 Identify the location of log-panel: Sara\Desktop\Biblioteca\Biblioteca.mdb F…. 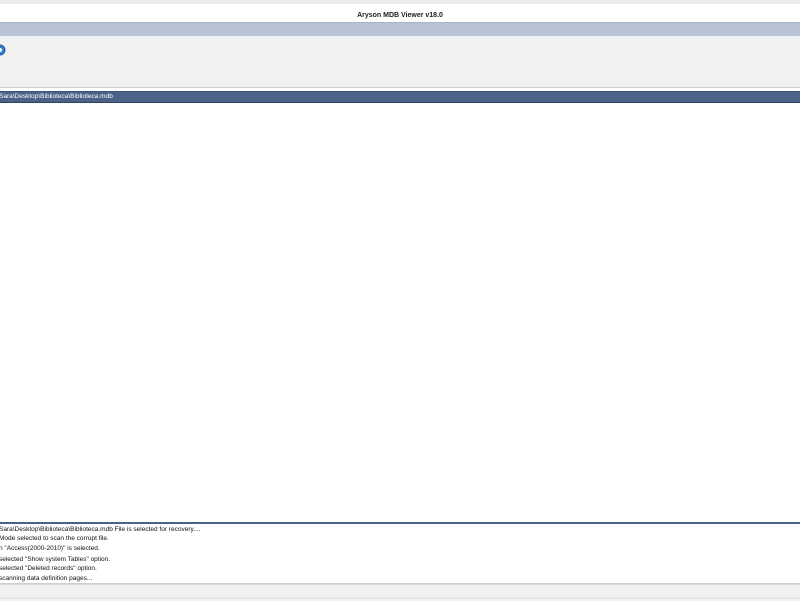
(400, 554).